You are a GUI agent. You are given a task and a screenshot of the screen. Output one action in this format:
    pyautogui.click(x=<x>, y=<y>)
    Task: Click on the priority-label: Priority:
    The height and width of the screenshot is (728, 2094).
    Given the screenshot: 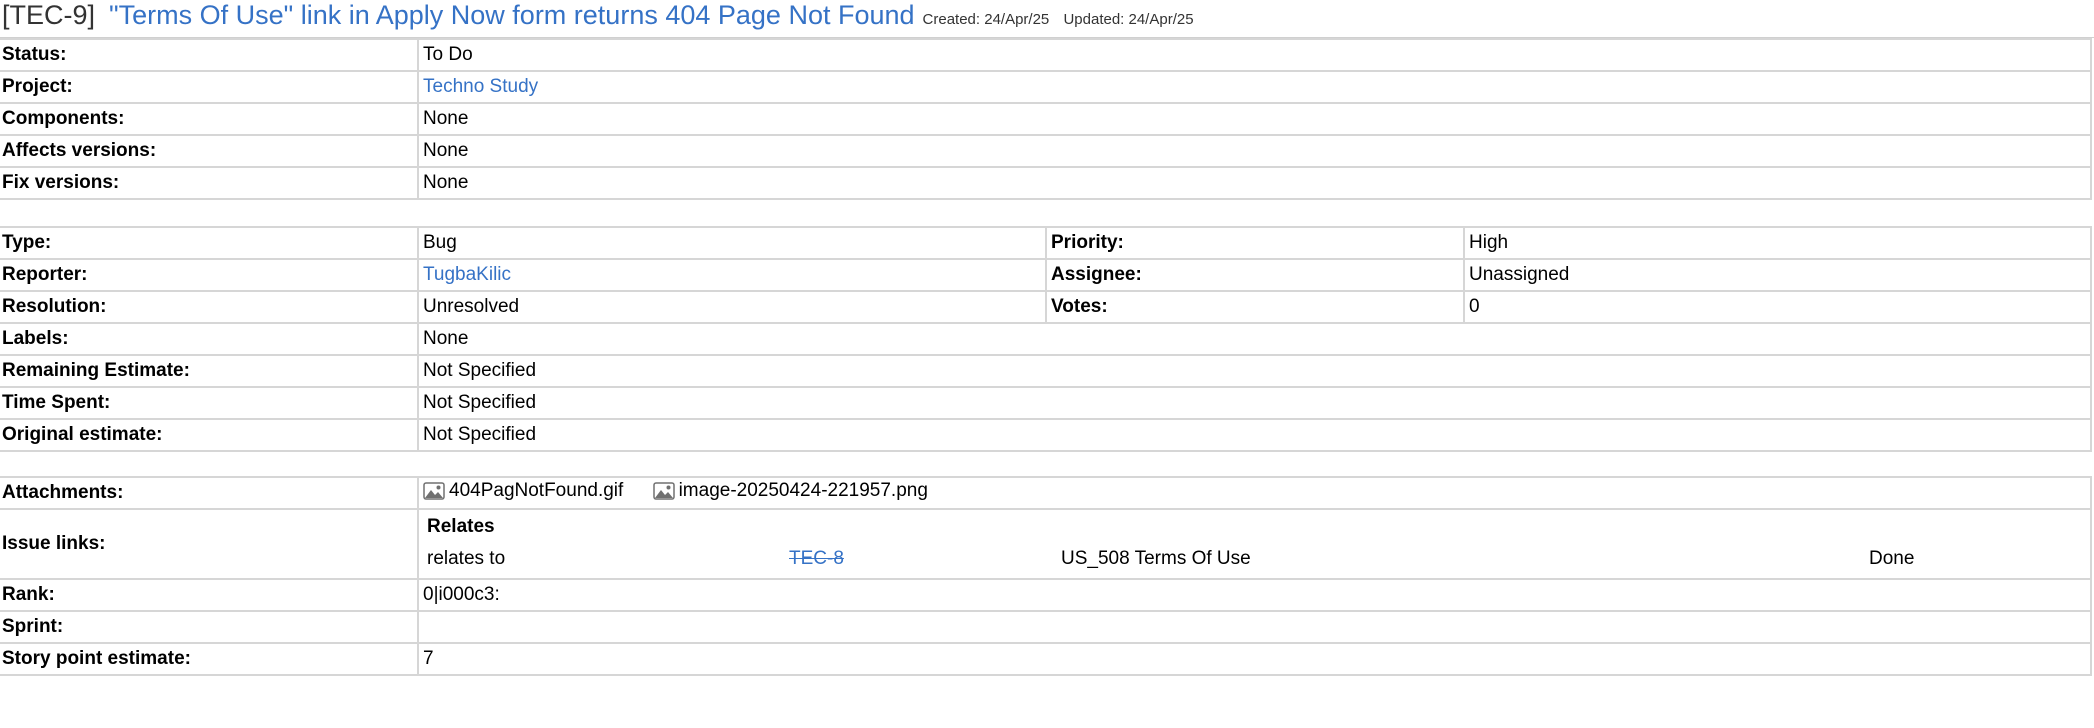 What is the action you would take?
    pyautogui.click(x=1254, y=243)
    